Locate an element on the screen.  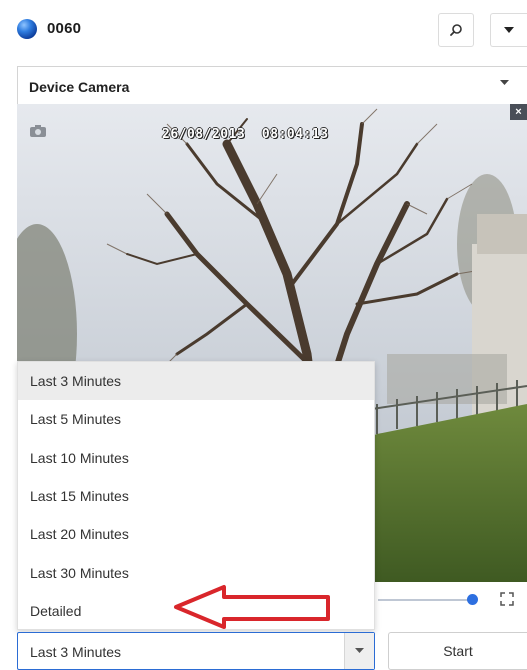
time-range-option: Last 15 Minutes is located at coordinates (196, 496).